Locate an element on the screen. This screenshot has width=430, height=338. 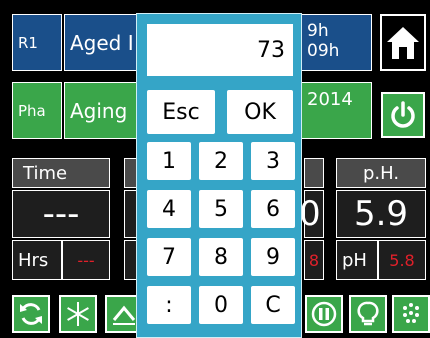
power-button is located at coordinates (403, 115).